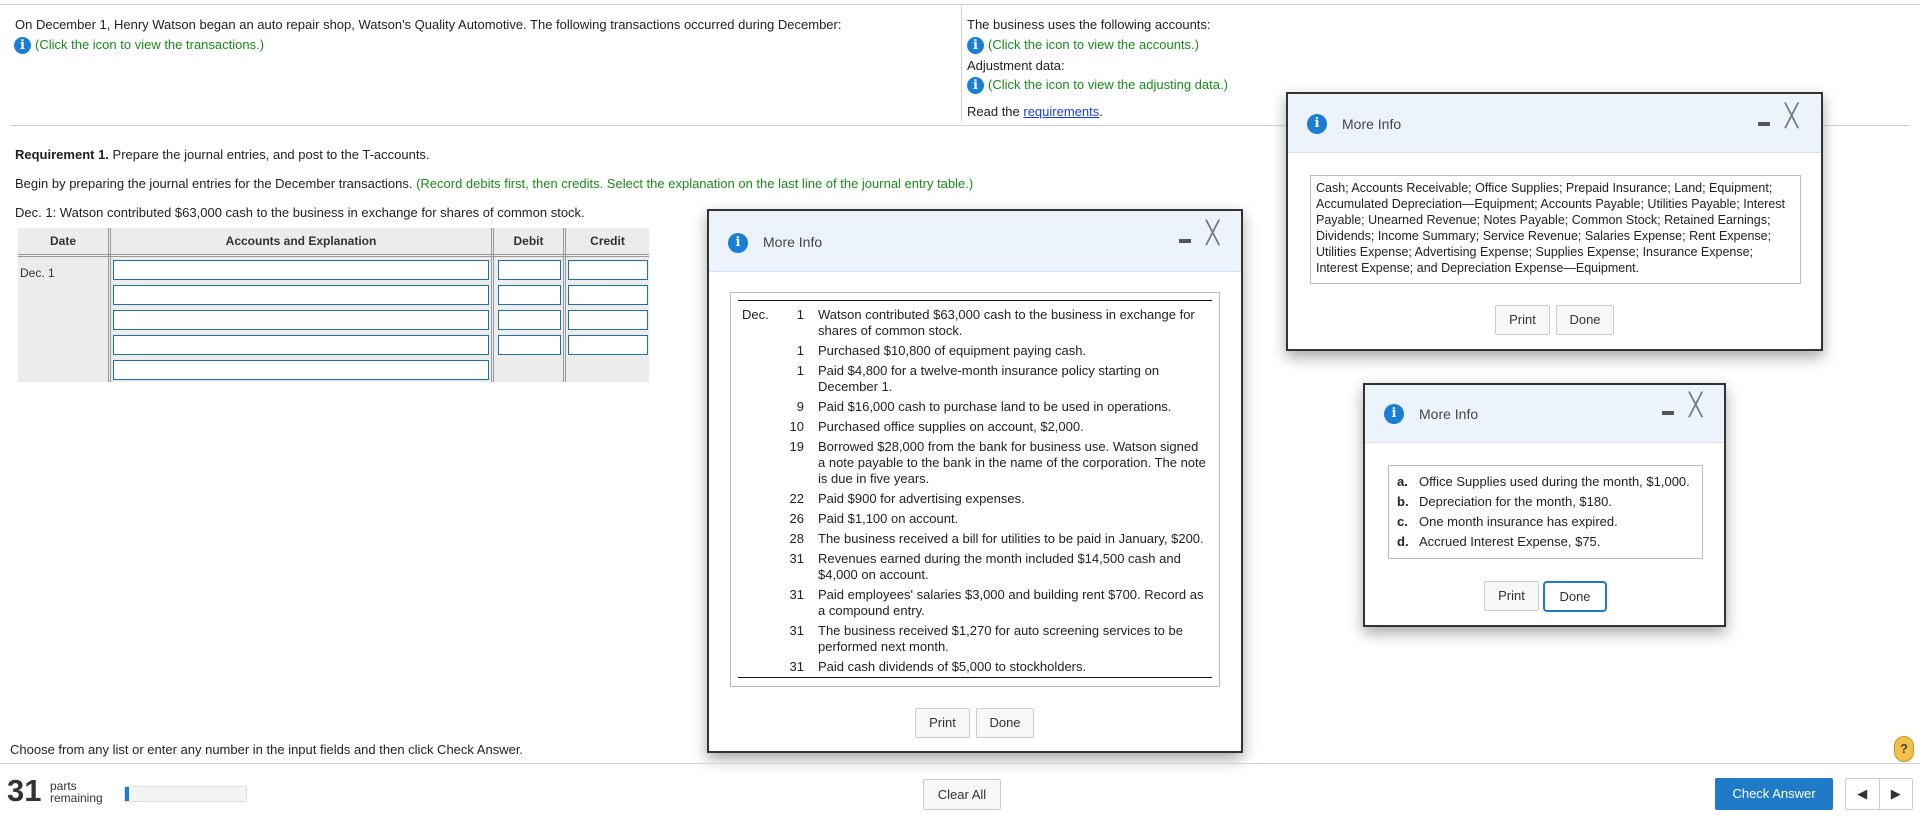 This screenshot has width=1920, height=824. What do you see at coordinates (185, 794) in the screenshot?
I see `progress-bar` at bounding box center [185, 794].